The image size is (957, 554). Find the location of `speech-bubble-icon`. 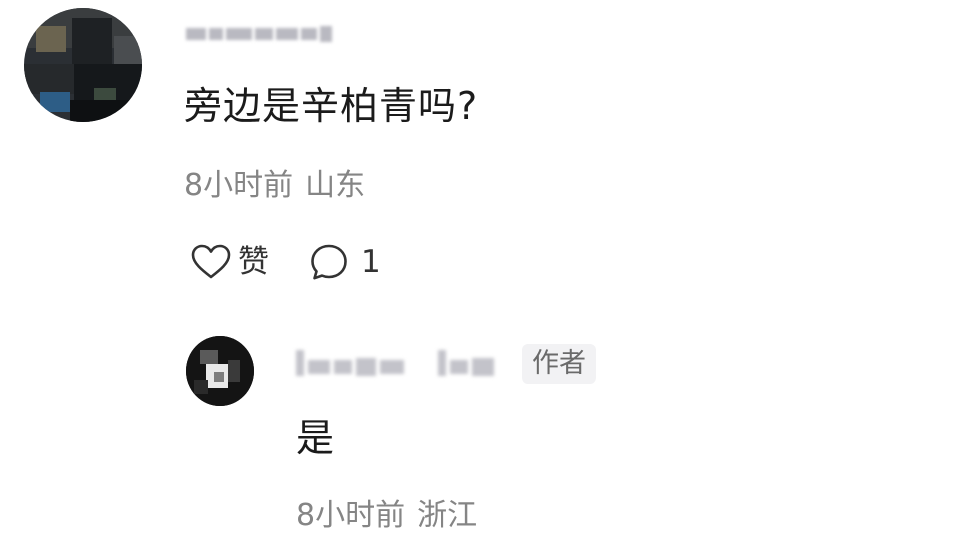

speech-bubble-icon is located at coordinates (329, 262).